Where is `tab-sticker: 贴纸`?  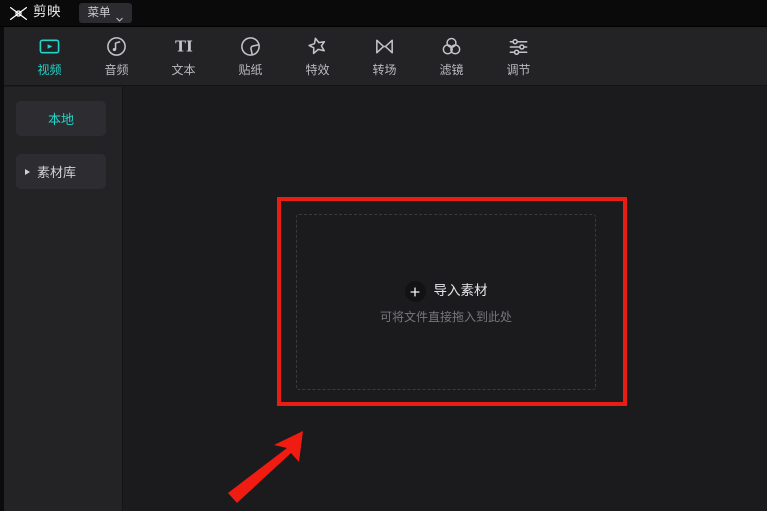 tab-sticker: 贴纸 is located at coordinates (250, 55).